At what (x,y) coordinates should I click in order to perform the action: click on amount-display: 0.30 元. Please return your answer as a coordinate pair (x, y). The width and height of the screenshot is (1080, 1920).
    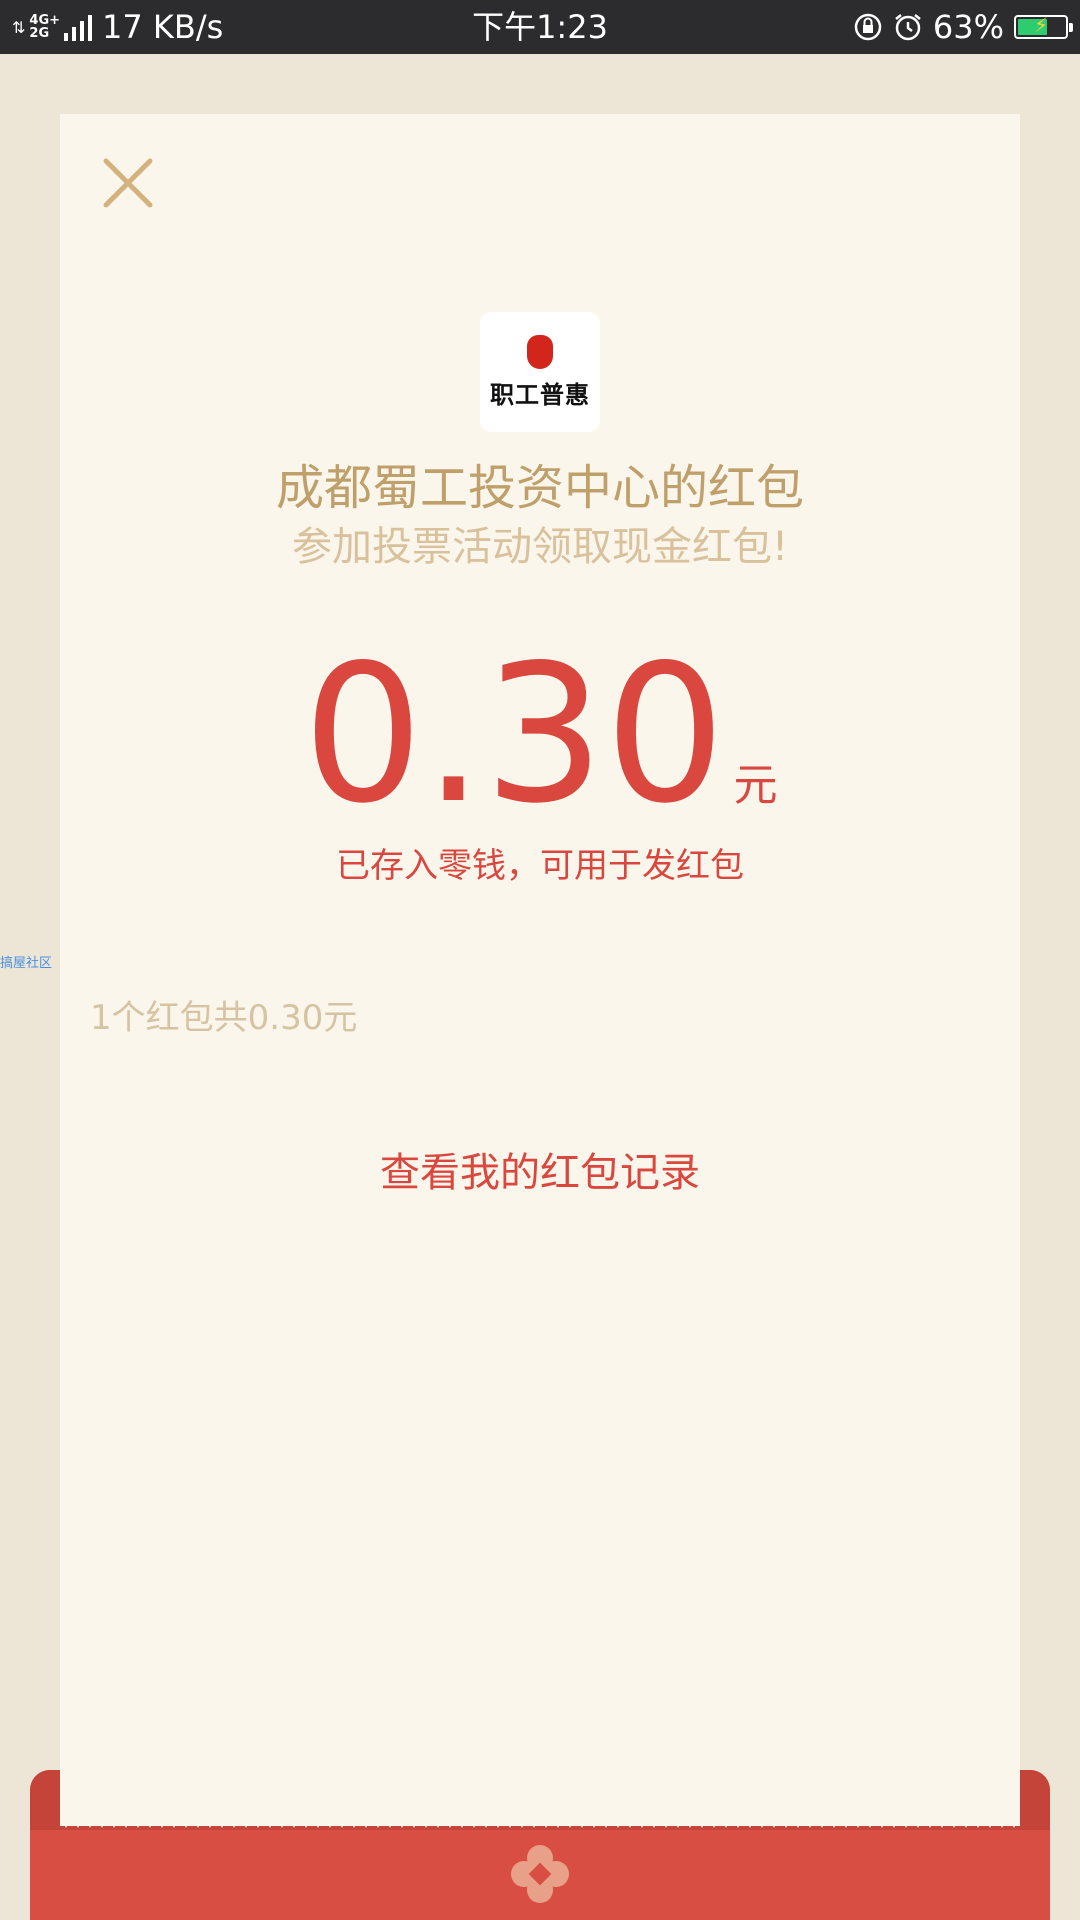
    Looking at the image, I should click on (540, 735).